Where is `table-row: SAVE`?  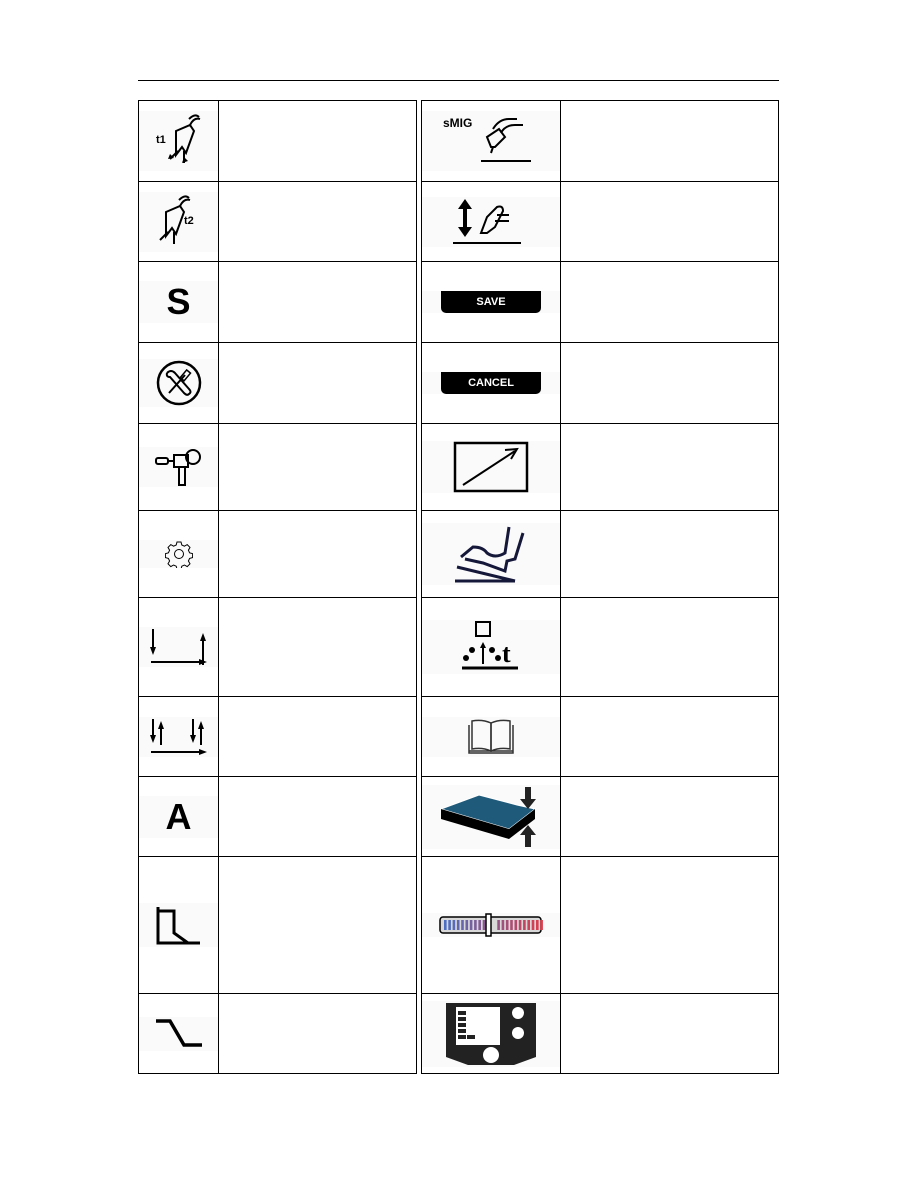
table-row: SAVE is located at coordinates (600, 302).